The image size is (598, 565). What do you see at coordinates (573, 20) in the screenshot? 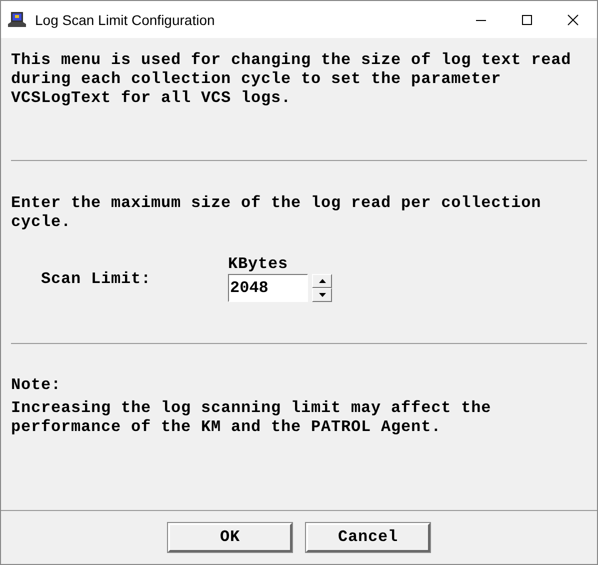
I see `close-icon` at bounding box center [573, 20].